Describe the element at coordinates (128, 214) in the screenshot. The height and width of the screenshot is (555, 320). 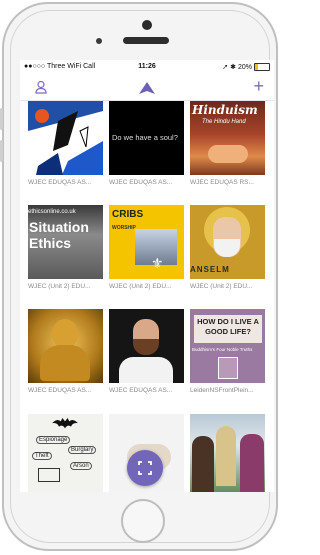
I see `tile-title: CRIBS` at that location.